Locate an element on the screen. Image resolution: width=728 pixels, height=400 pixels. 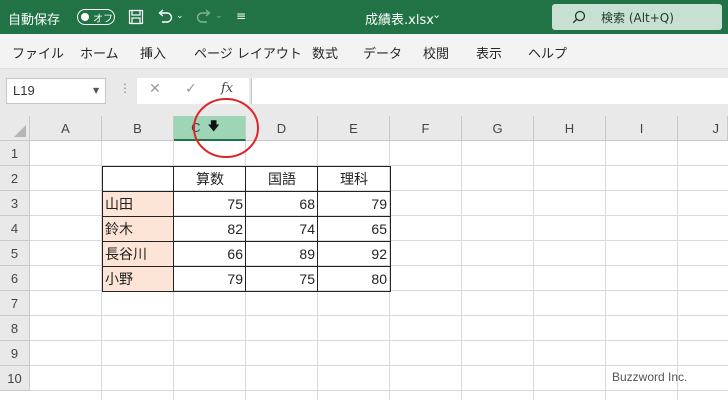
undo-icon is located at coordinates (165, 17).